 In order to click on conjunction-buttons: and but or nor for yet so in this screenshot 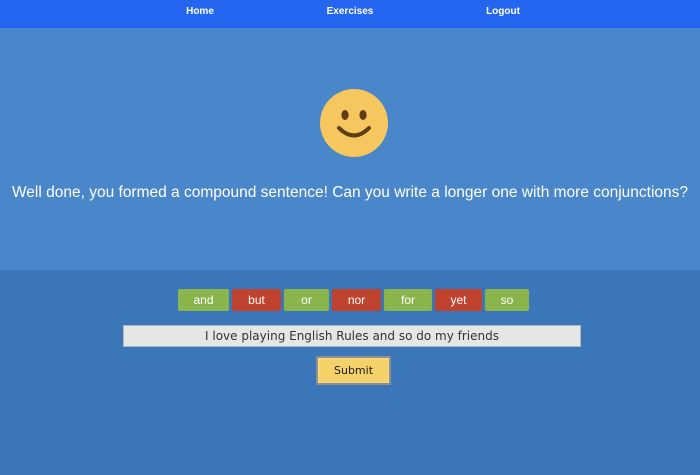, I will do `click(350, 300)`.